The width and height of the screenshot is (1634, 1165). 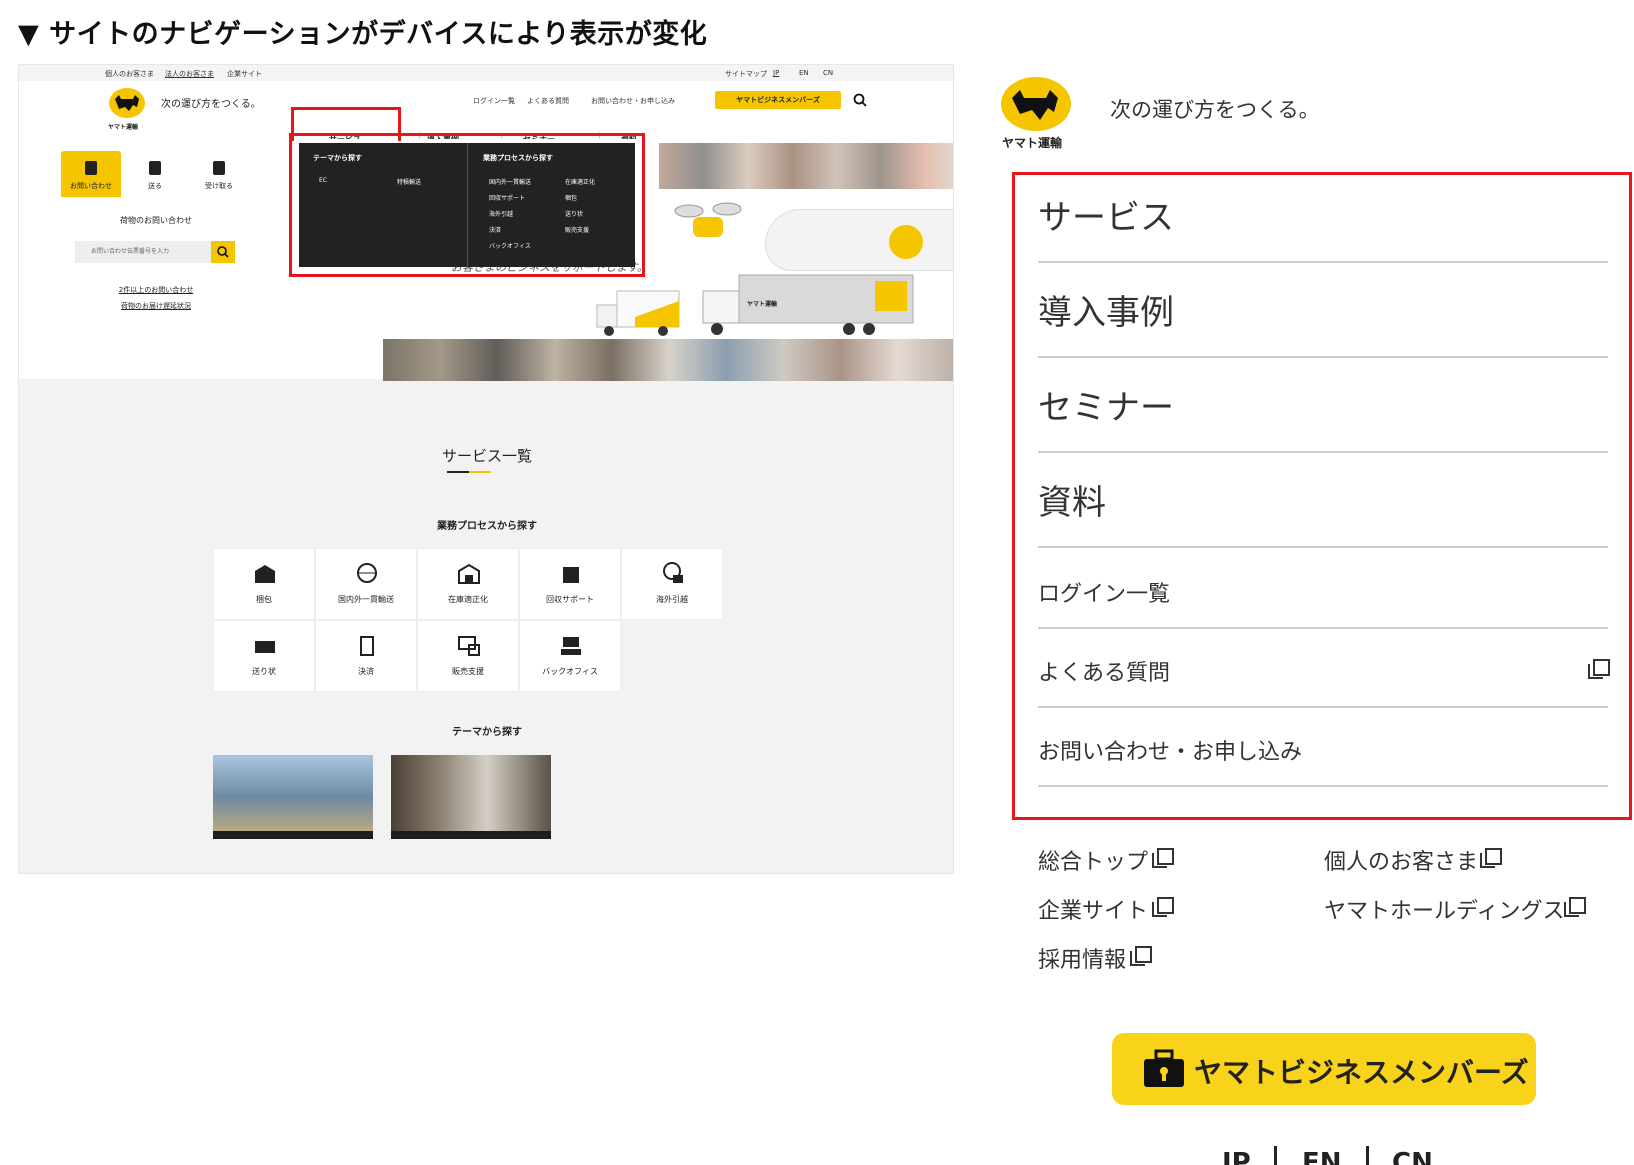 What do you see at coordinates (672, 584) in the screenshot?
I see `service-card: 海外引越` at bounding box center [672, 584].